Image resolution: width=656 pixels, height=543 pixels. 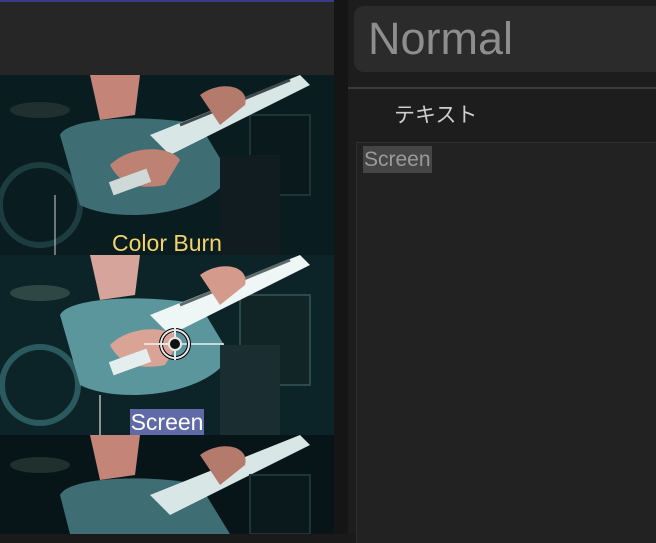 What do you see at coordinates (397, 159) in the screenshot?
I see `text-input-value: Screen` at bounding box center [397, 159].